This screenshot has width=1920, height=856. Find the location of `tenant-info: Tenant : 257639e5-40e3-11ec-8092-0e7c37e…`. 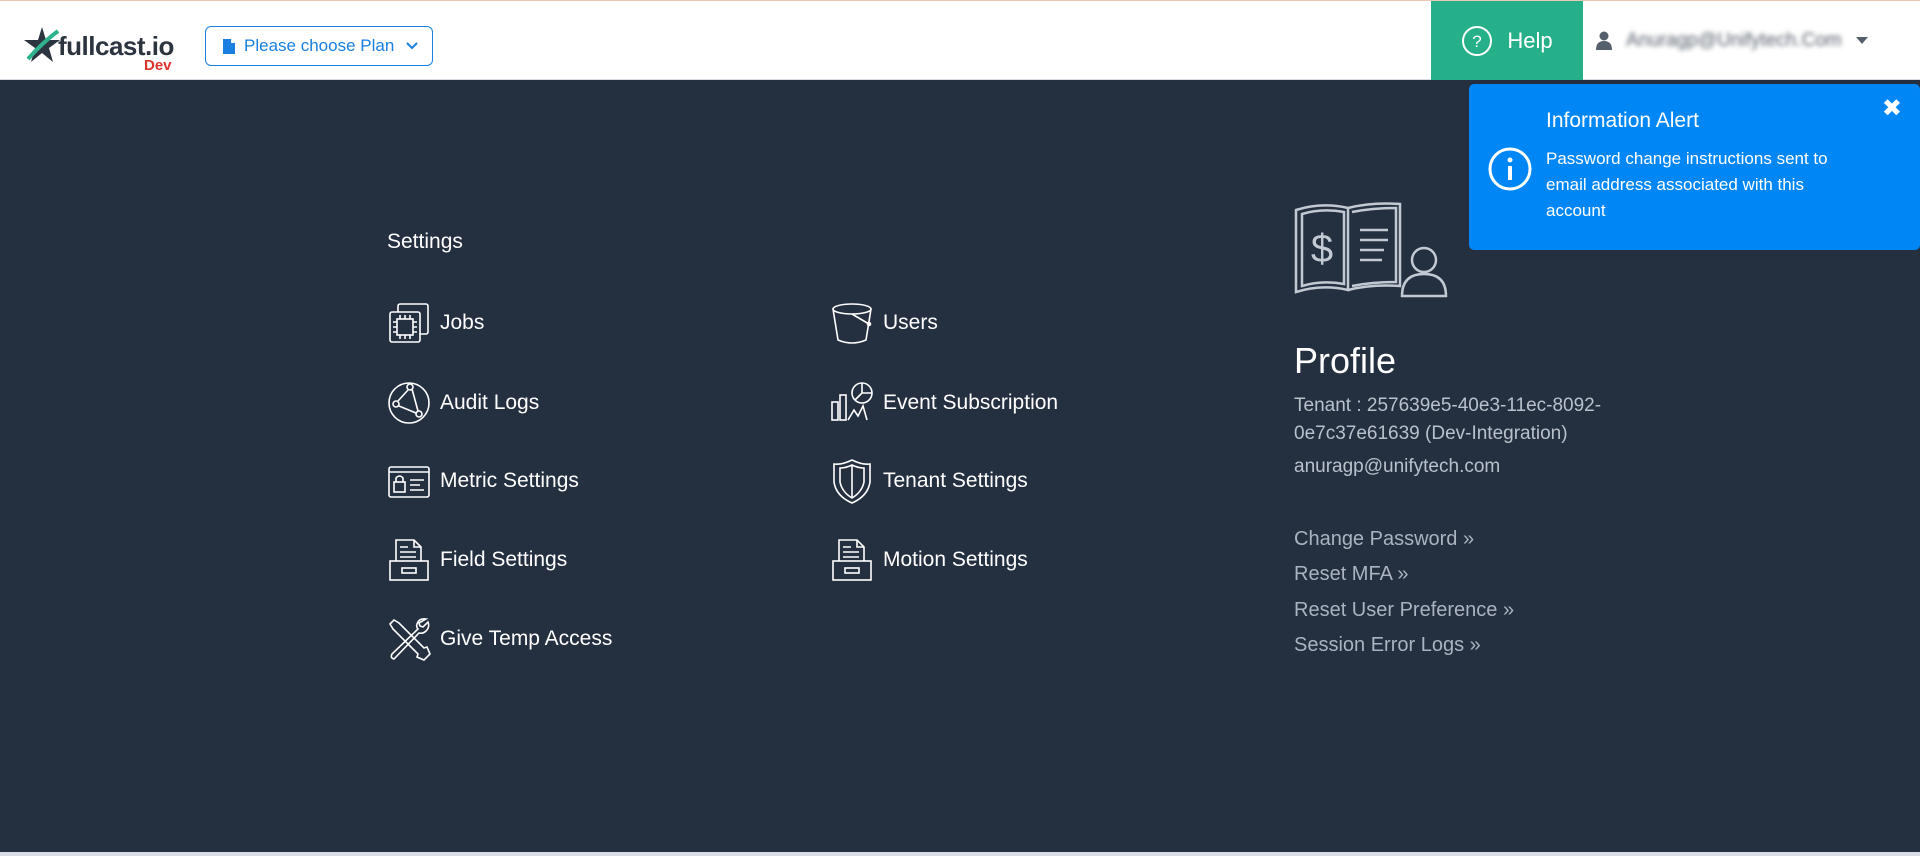

tenant-info: Tenant : 257639e5-40e3-11ec-8092-0e7c37e… is located at coordinates (1448, 419).